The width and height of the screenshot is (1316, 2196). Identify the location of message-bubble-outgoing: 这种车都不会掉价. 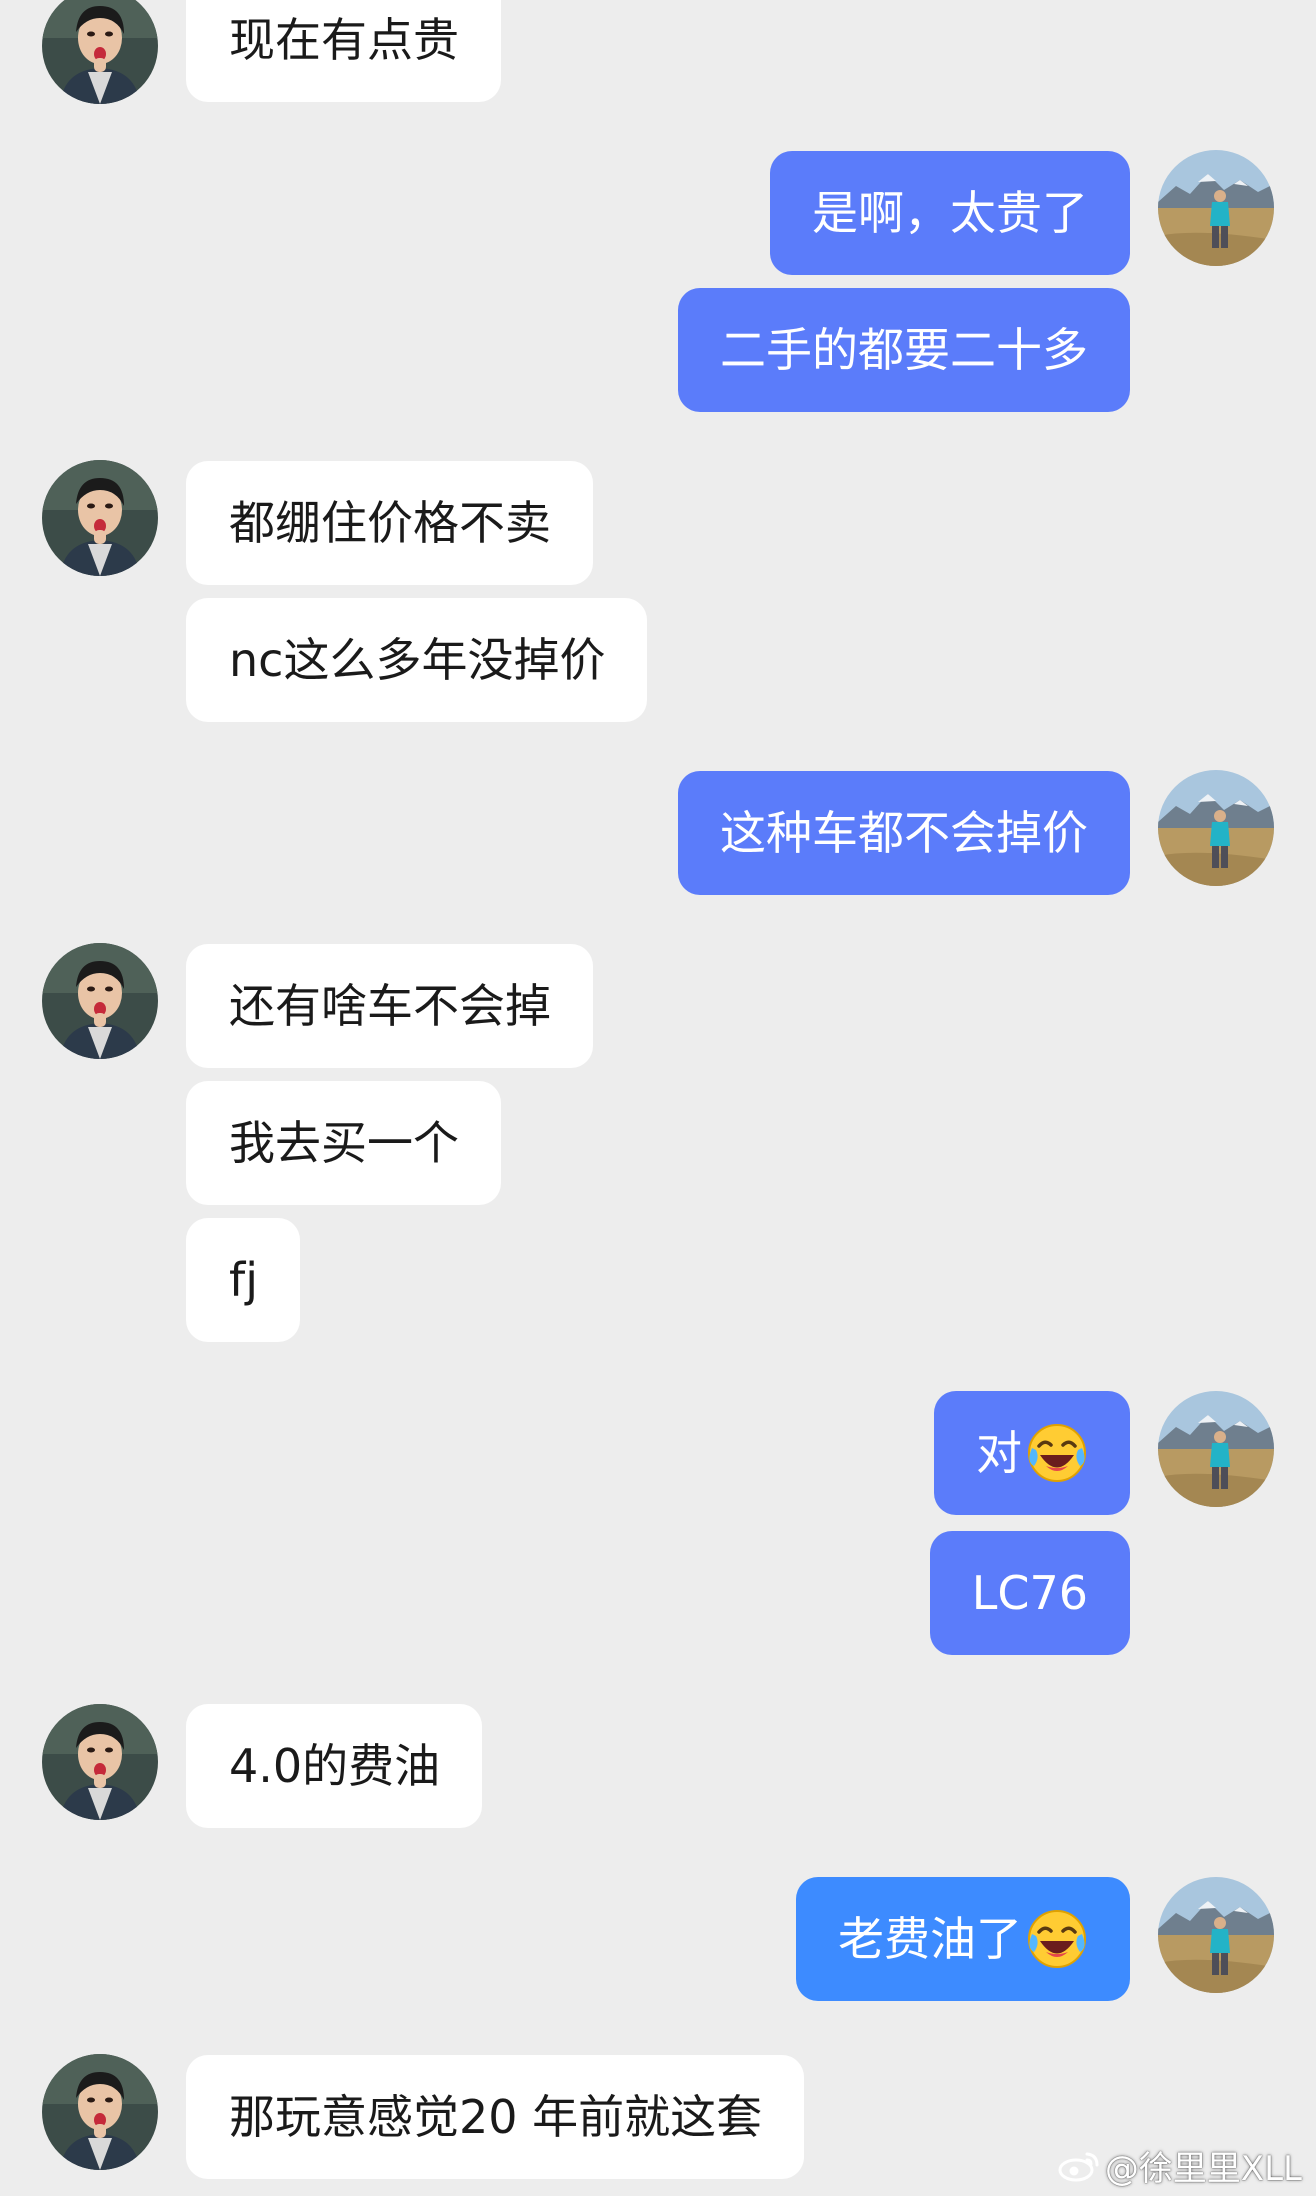
(904, 833).